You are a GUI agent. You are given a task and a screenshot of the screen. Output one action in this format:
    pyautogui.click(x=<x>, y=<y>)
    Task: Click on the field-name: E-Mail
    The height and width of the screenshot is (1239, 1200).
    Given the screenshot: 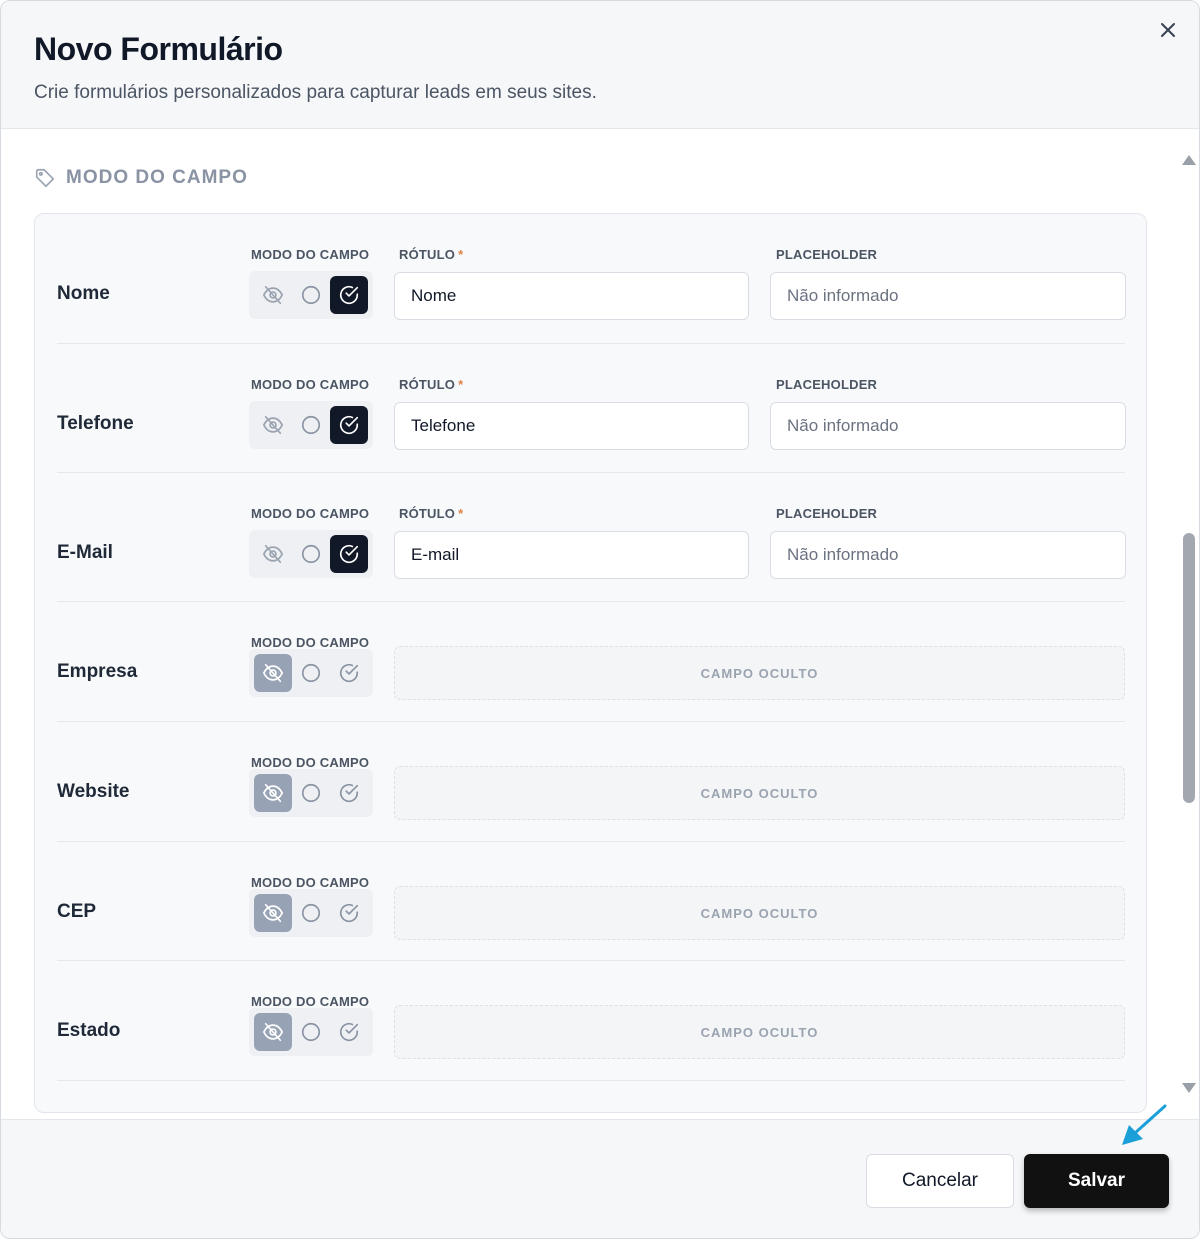 What is the action you would take?
    pyautogui.click(x=85, y=552)
    